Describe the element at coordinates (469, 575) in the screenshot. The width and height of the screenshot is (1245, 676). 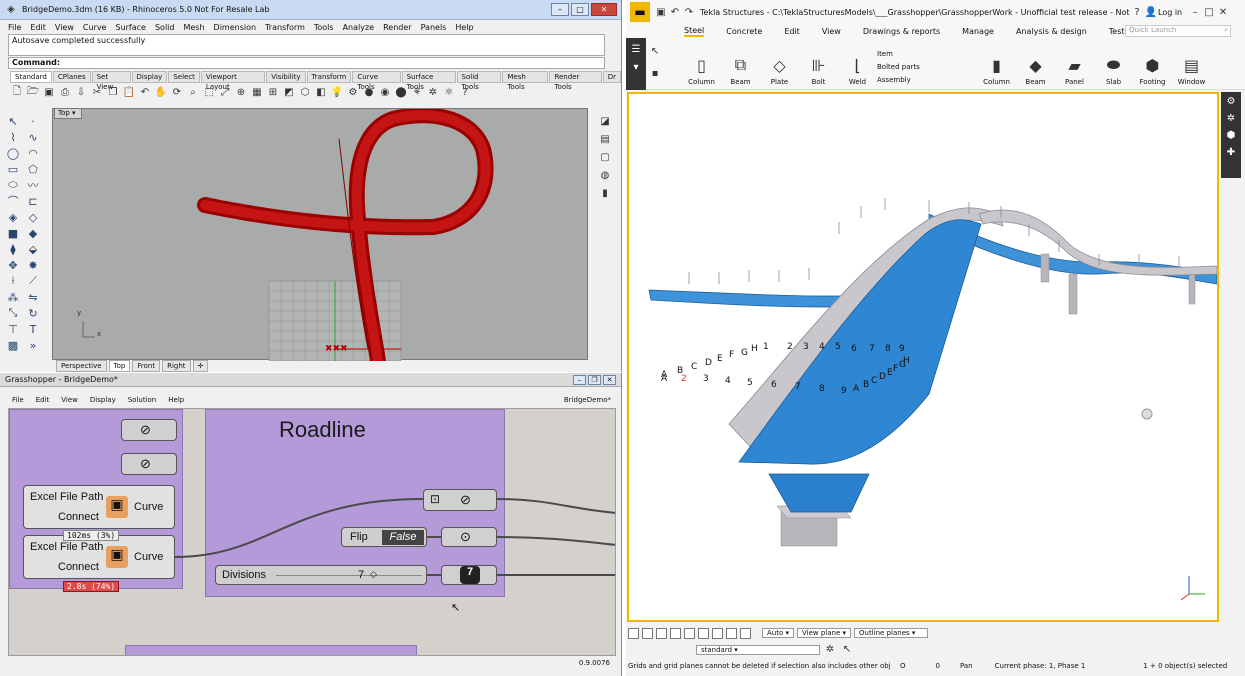
I see `gh-divisions-output: 7` at that location.